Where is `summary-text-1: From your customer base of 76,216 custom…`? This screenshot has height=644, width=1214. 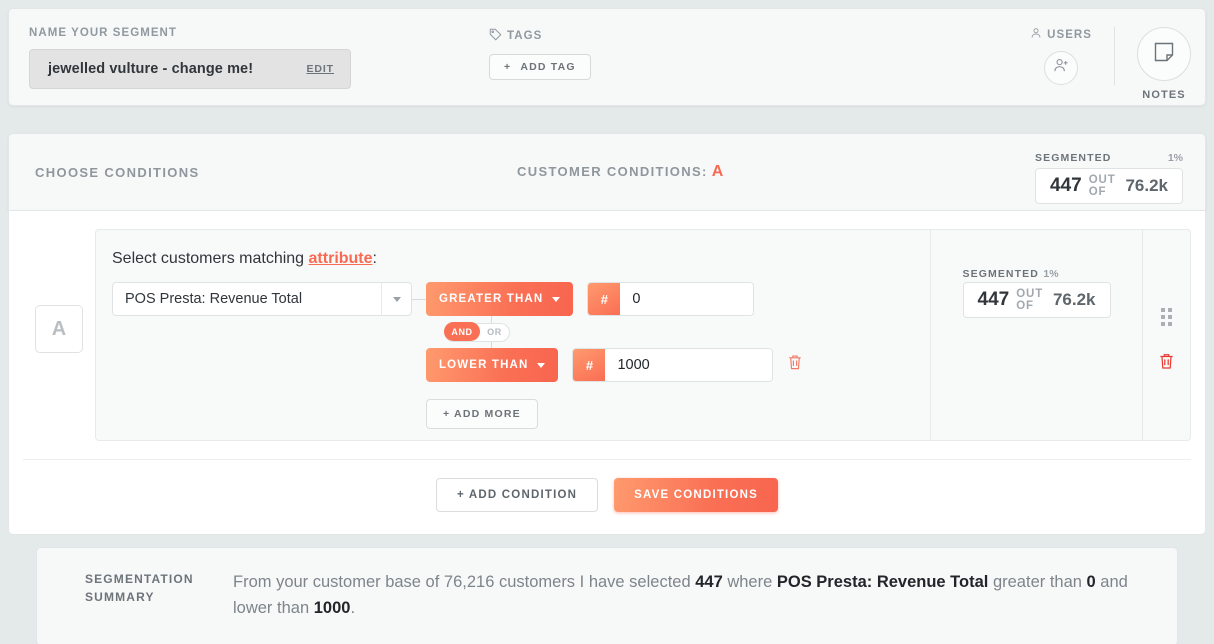 summary-text-1: From your customer base of 76,216 custom… is located at coordinates (464, 582).